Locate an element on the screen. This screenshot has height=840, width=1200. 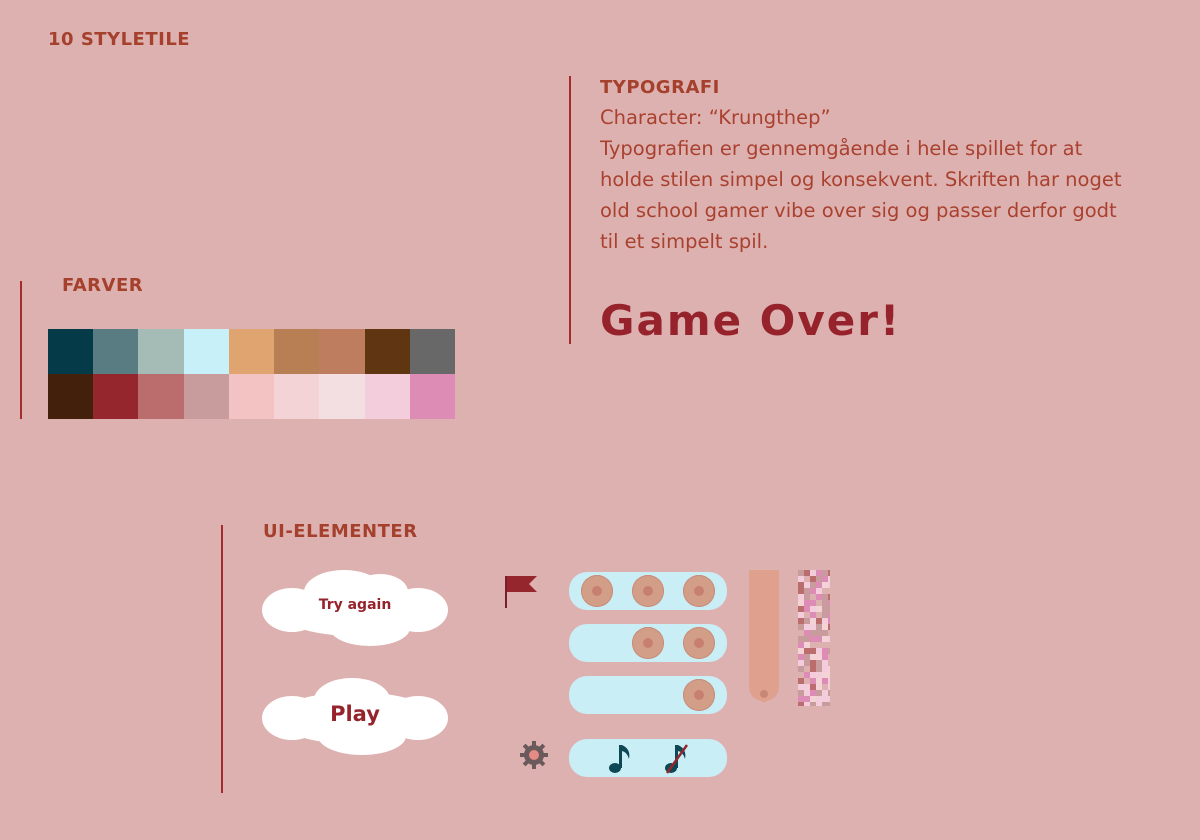
music-note-icon is located at coordinates (622, 758).